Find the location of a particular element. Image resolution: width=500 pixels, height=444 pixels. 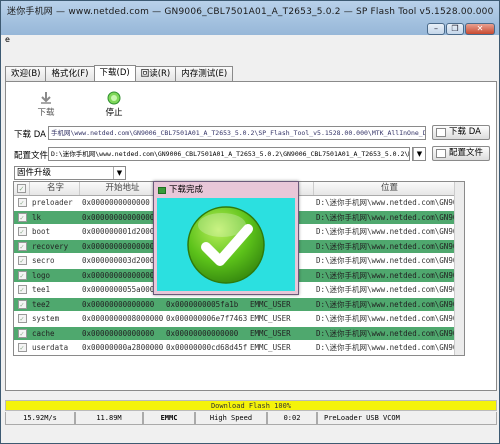

da-label: 下载 DA is located at coordinates (30, 135).